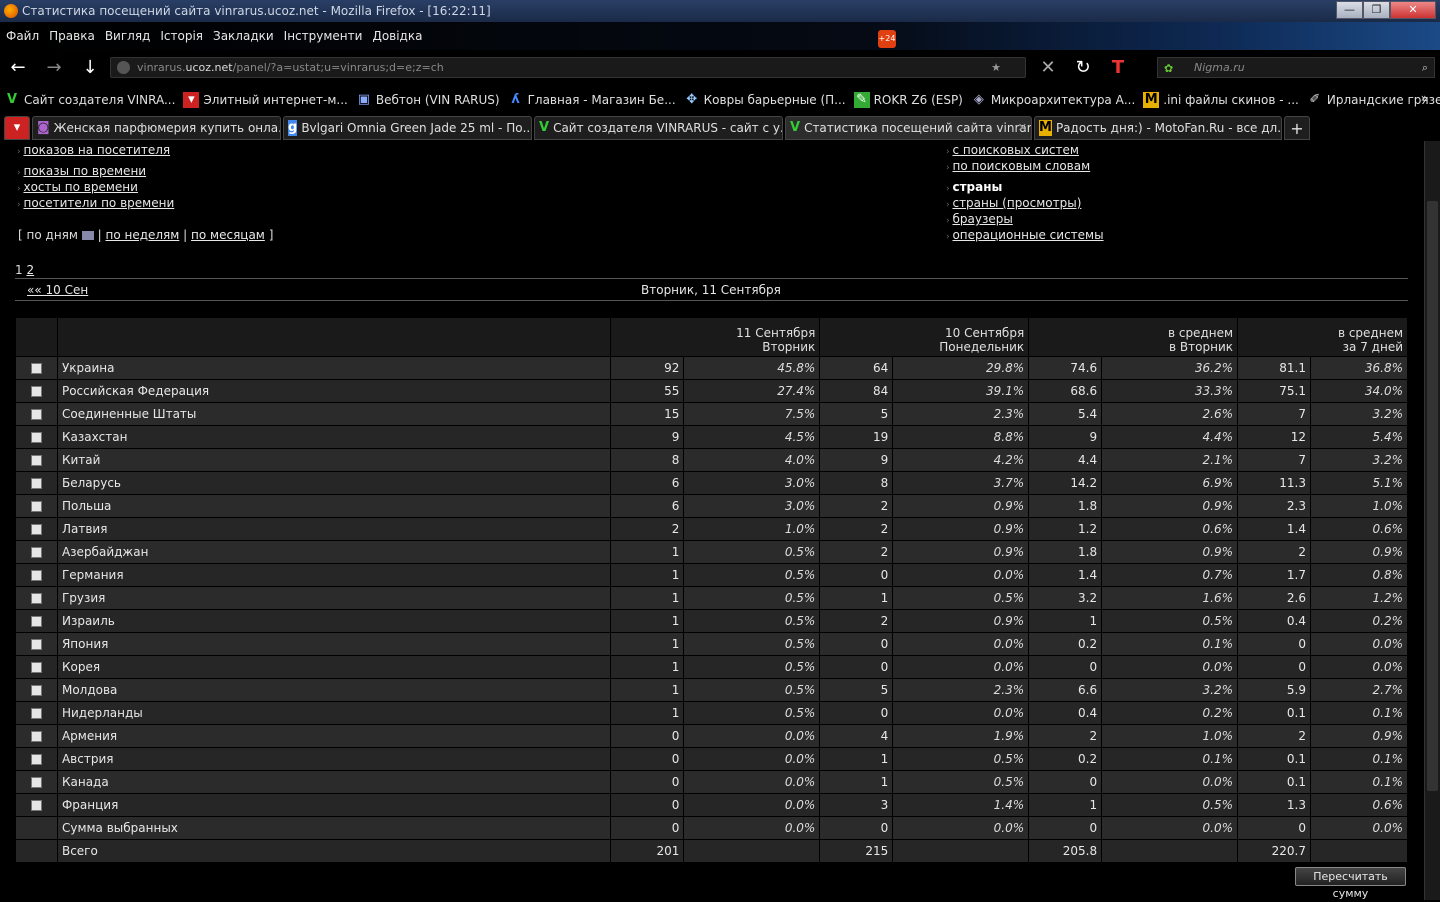 This screenshot has height=902, width=1440. What do you see at coordinates (1065, 644) in the screenshot?
I see `count-cell: 0.2` at bounding box center [1065, 644].